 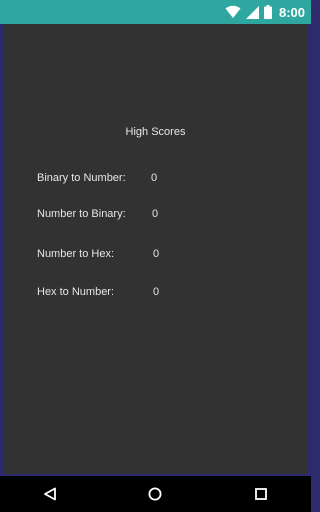 What do you see at coordinates (155, 214) in the screenshot?
I see `score-value-number-to-binary: 0` at bounding box center [155, 214].